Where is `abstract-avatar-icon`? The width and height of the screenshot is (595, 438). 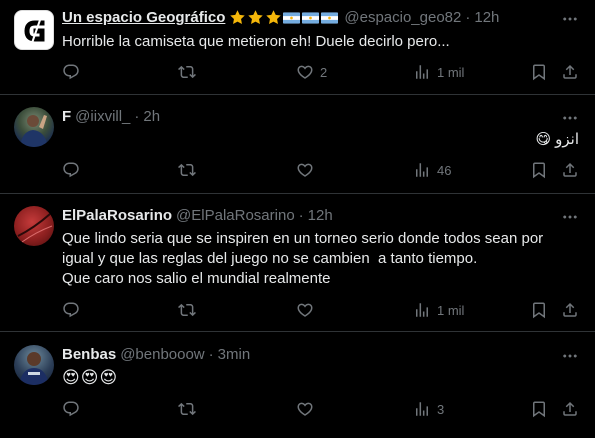 abstract-avatar-icon is located at coordinates (35, 228).